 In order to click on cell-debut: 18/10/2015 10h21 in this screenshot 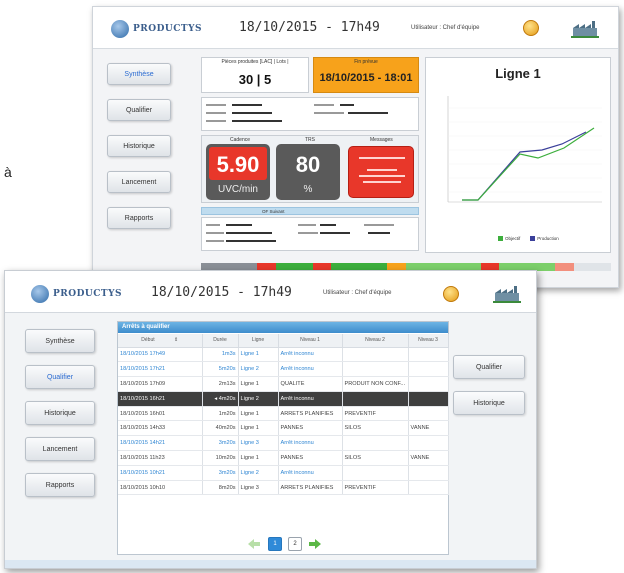, I will do `click(160, 473)`.